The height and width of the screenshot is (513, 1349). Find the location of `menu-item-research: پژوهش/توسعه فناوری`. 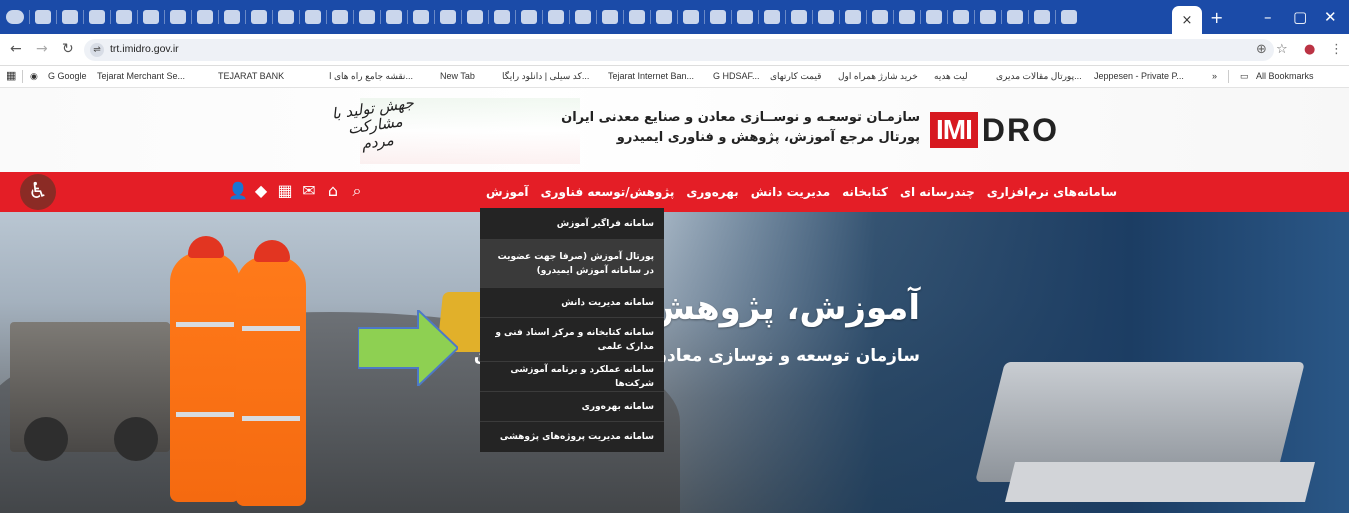

menu-item-research: پژوهش/توسعه فناوری is located at coordinates (608, 192).